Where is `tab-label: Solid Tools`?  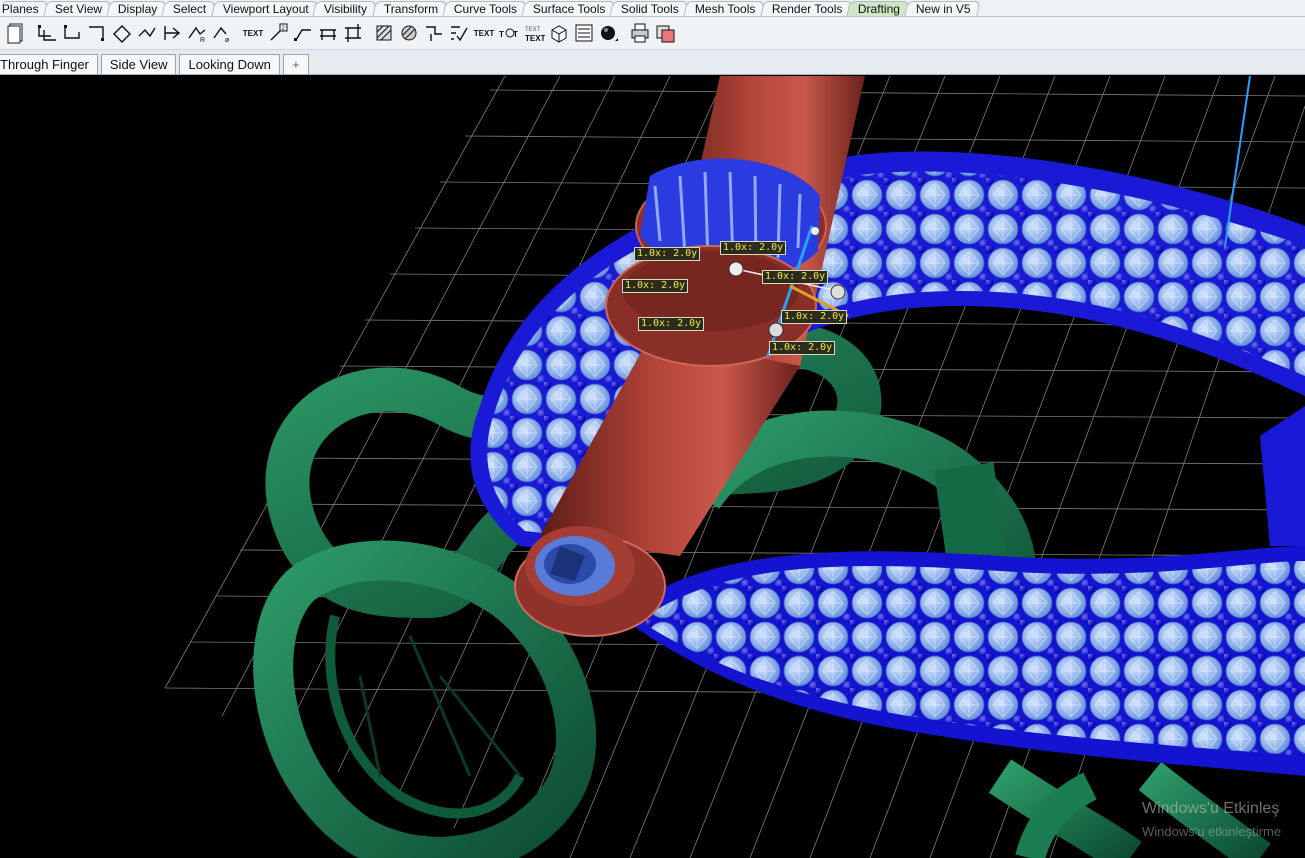 tab-label: Solid Tools is located at coordinates (650, 9).